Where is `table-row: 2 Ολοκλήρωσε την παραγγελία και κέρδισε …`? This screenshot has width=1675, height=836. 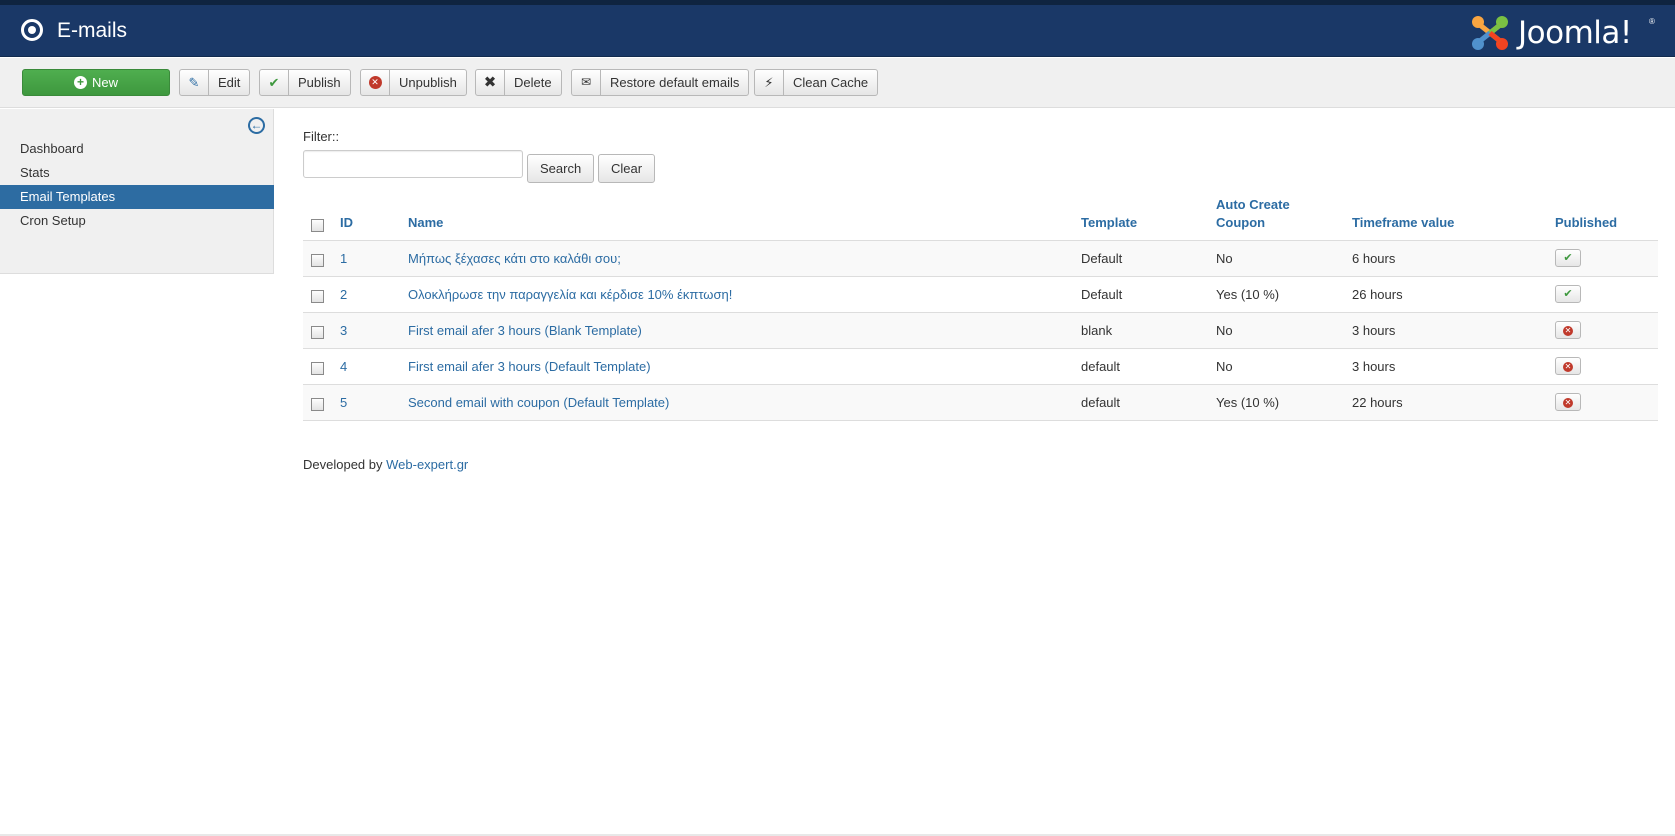 table-row: 2 Ολοκλήρωσε την παραγγελία και κέρδισε … is located at coordinates (980, 294).